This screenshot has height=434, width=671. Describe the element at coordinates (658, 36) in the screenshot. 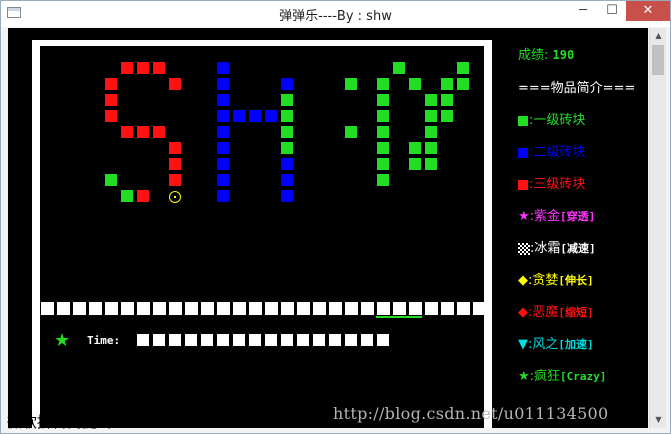

I see `scroll-up-icon: ▲` at that location.